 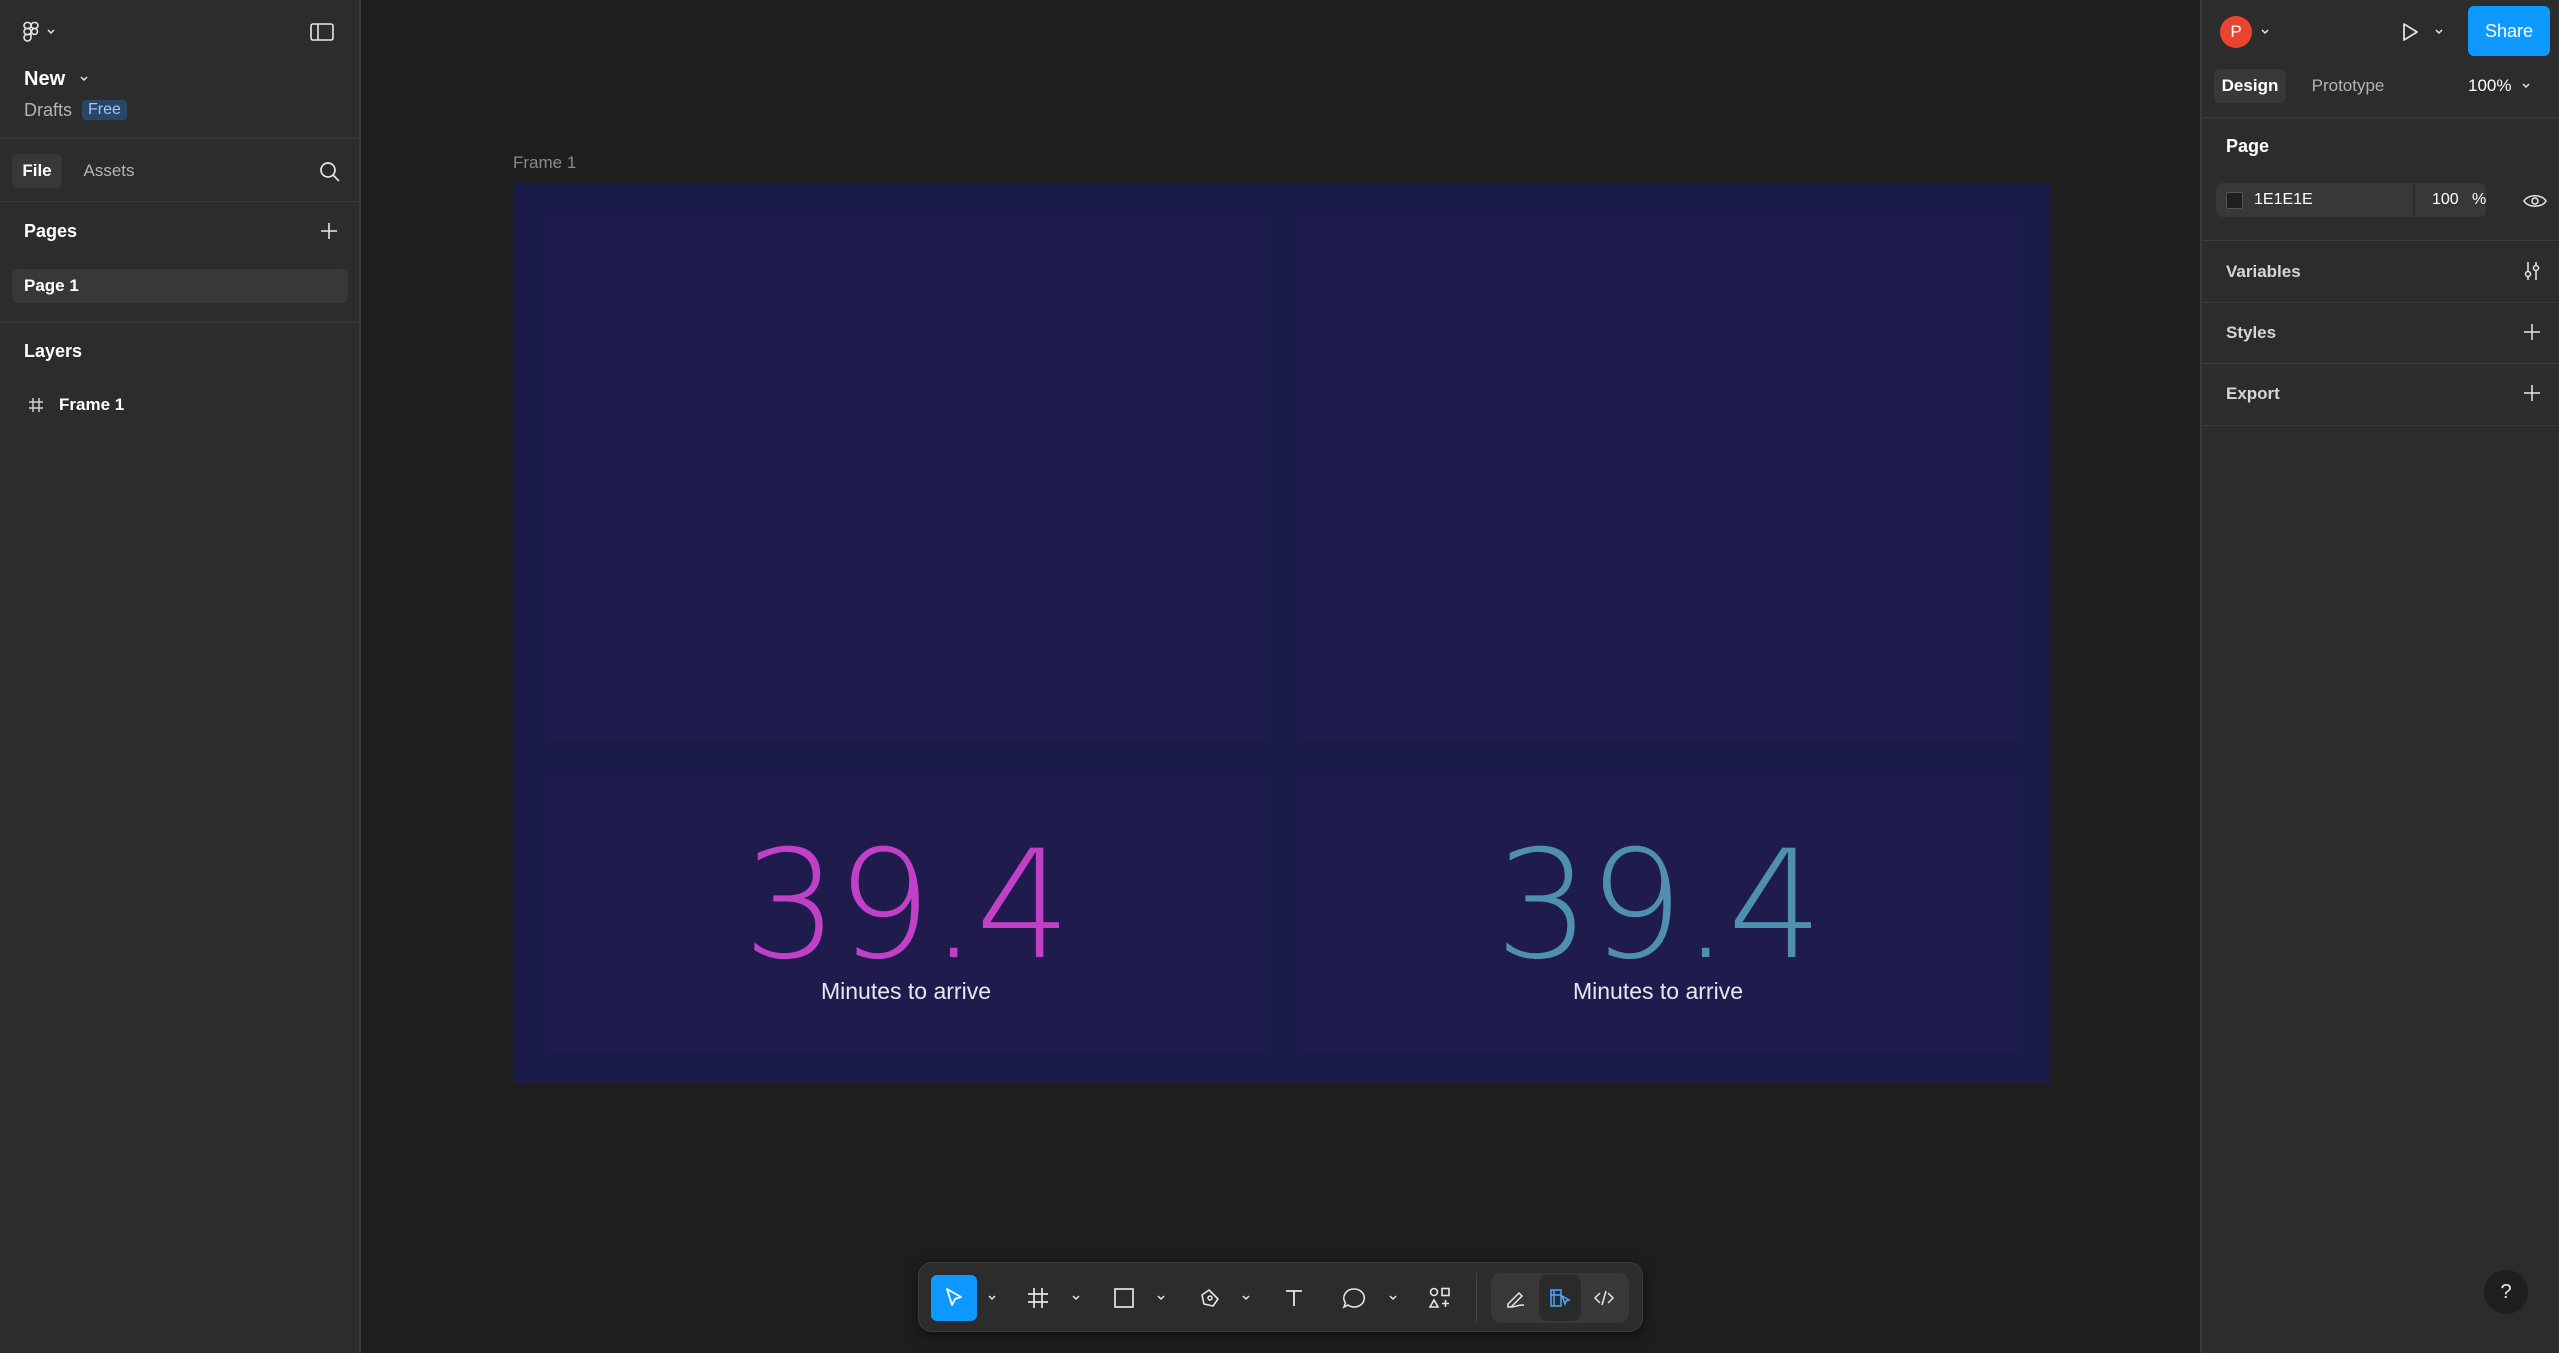 I want to click on shape-tool-button, so click(x=1124, y=1298).